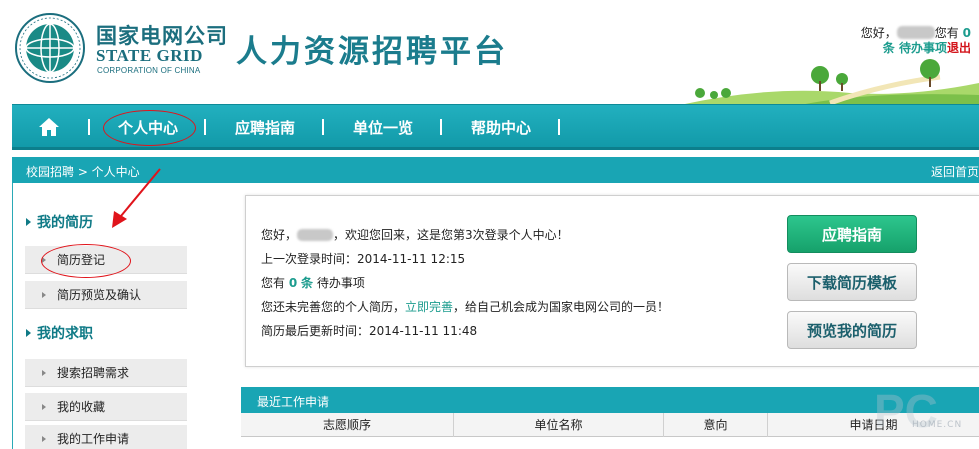 This screenshot has height=449, width=979. I want to click on platform-title: 人力资源招聘平台, so click(372, 52).